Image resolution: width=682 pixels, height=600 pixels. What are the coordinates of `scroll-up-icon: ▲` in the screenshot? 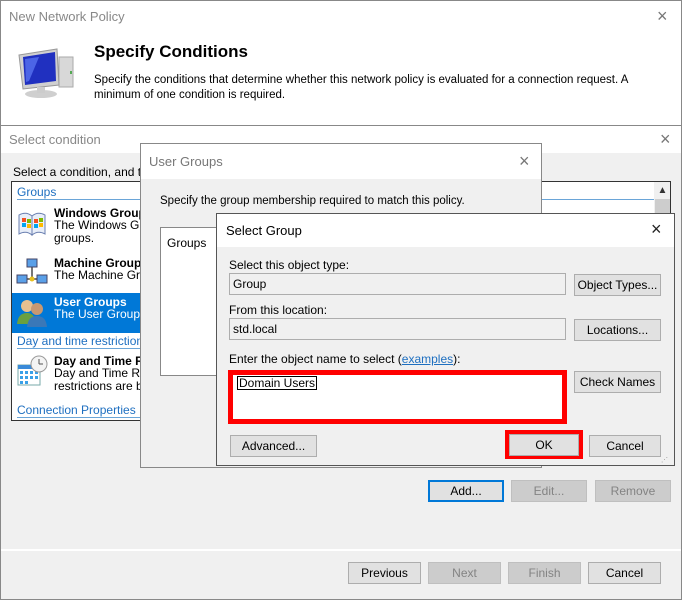 It's located at (662, 190).